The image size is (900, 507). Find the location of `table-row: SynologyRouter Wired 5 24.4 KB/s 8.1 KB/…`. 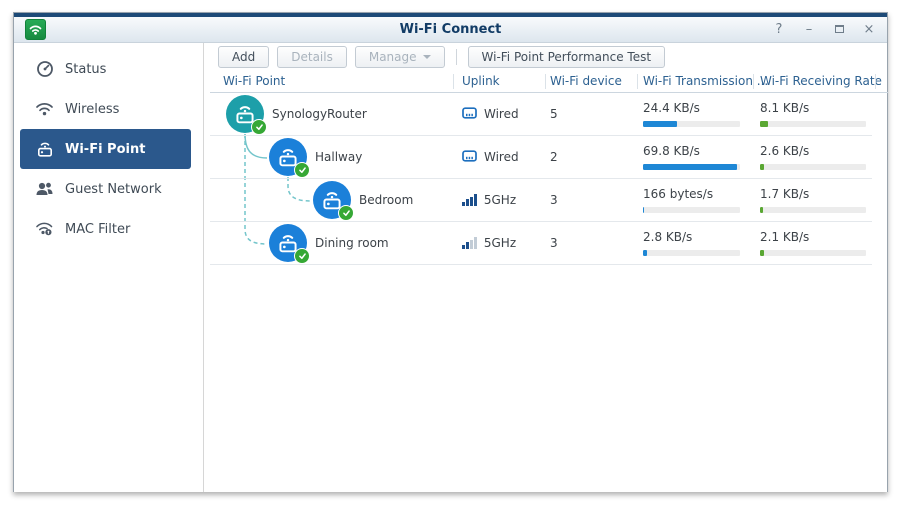

table-row: SynologyRouter Wired 5 24.4 KB/s 8.1 KB/… is located at coordinates (541, 114).